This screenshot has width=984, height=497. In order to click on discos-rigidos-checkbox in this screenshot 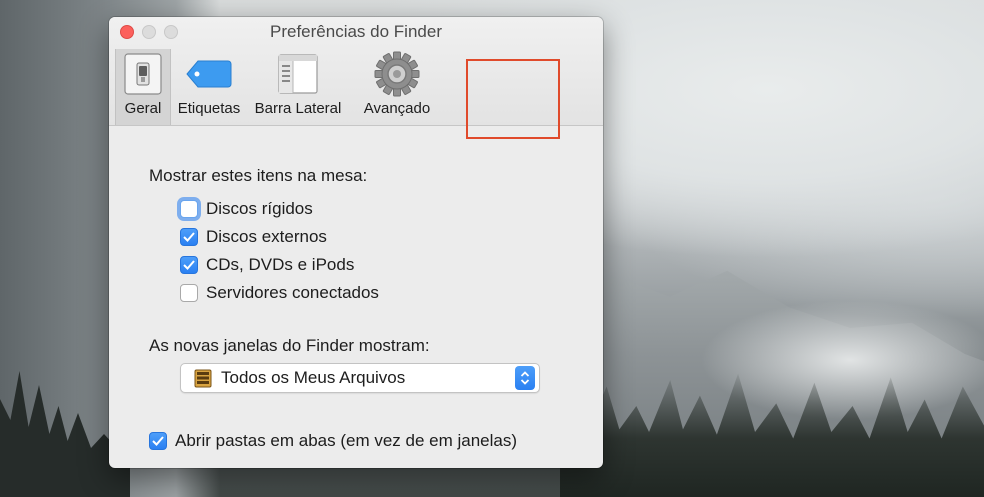, I will do `click(189, 209)`.